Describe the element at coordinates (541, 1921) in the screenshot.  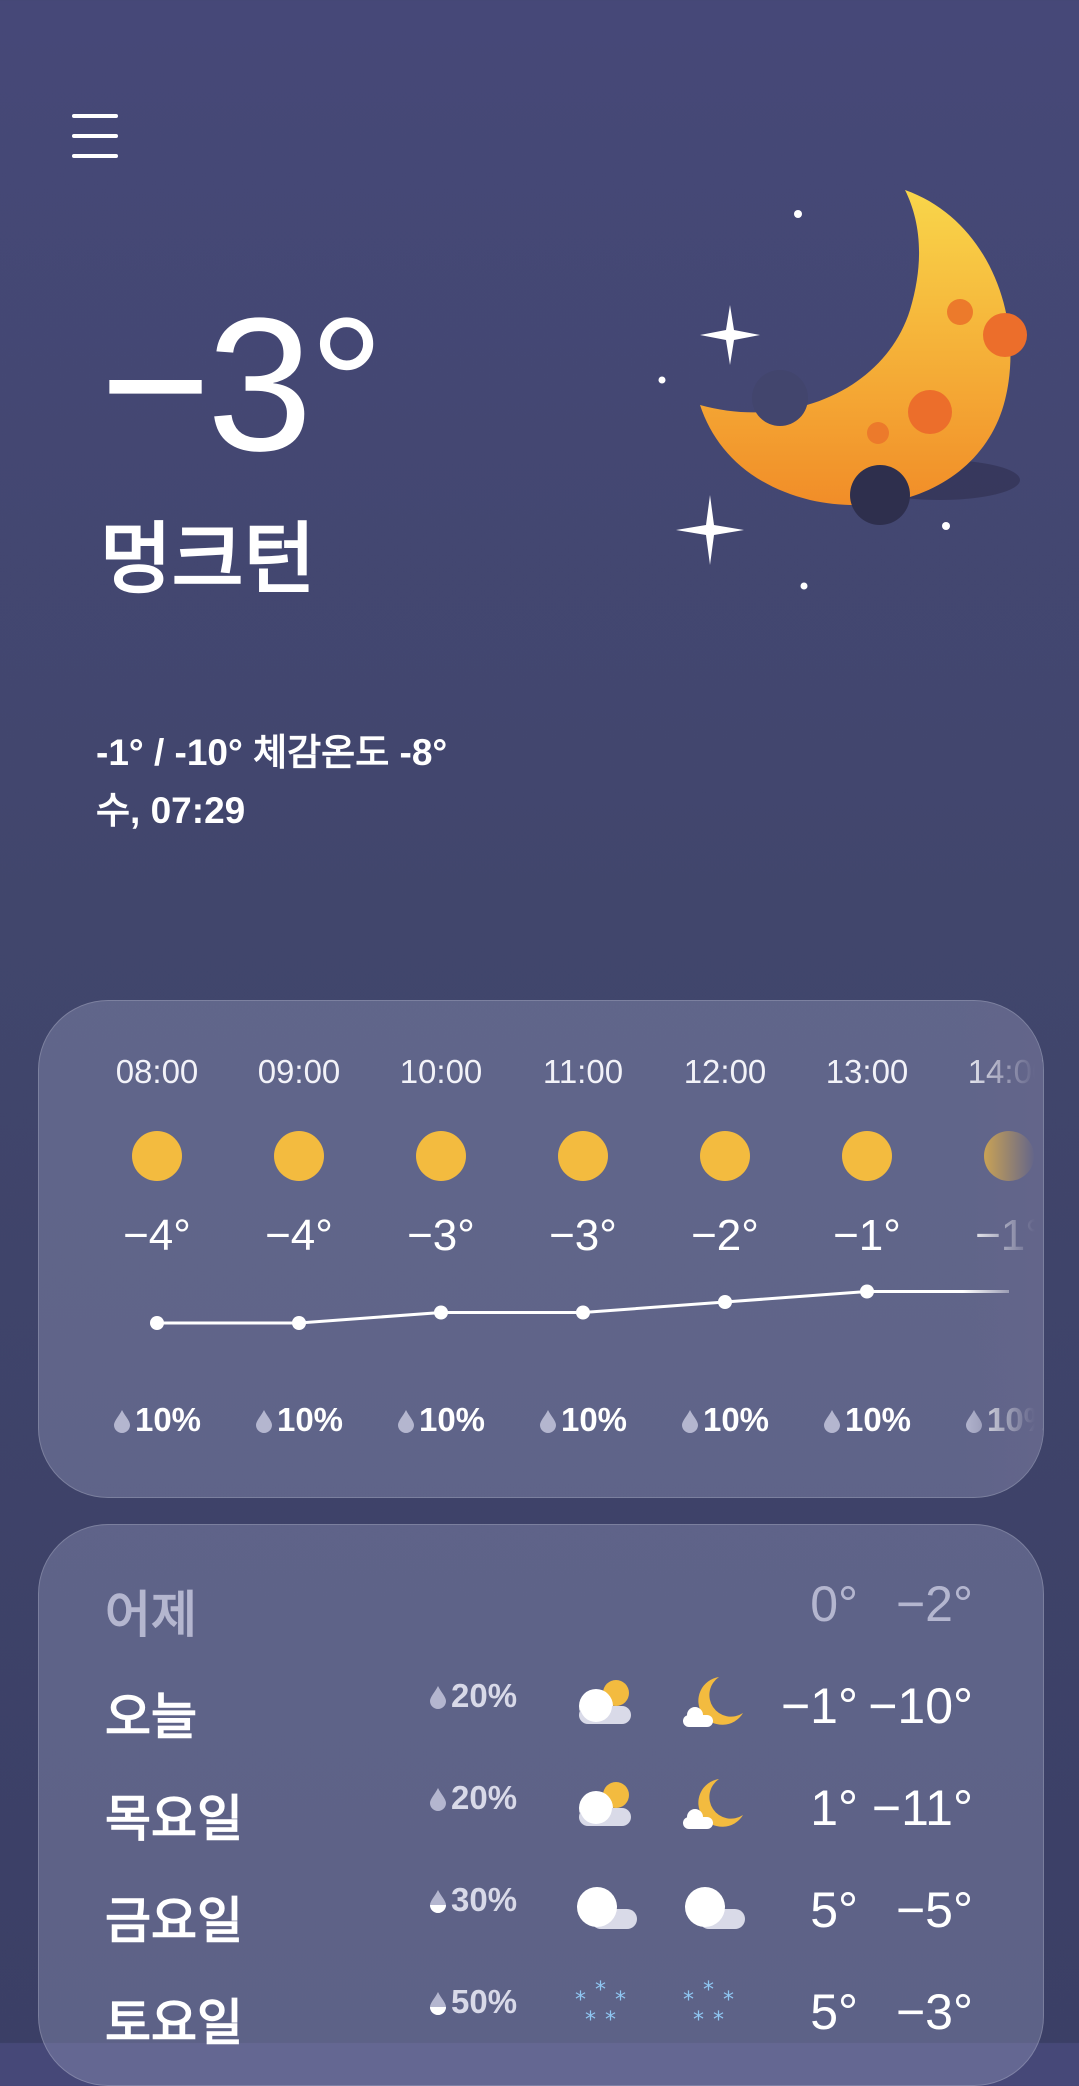
I see `daily-row: 금요일 30% 5° −5°` at that location.